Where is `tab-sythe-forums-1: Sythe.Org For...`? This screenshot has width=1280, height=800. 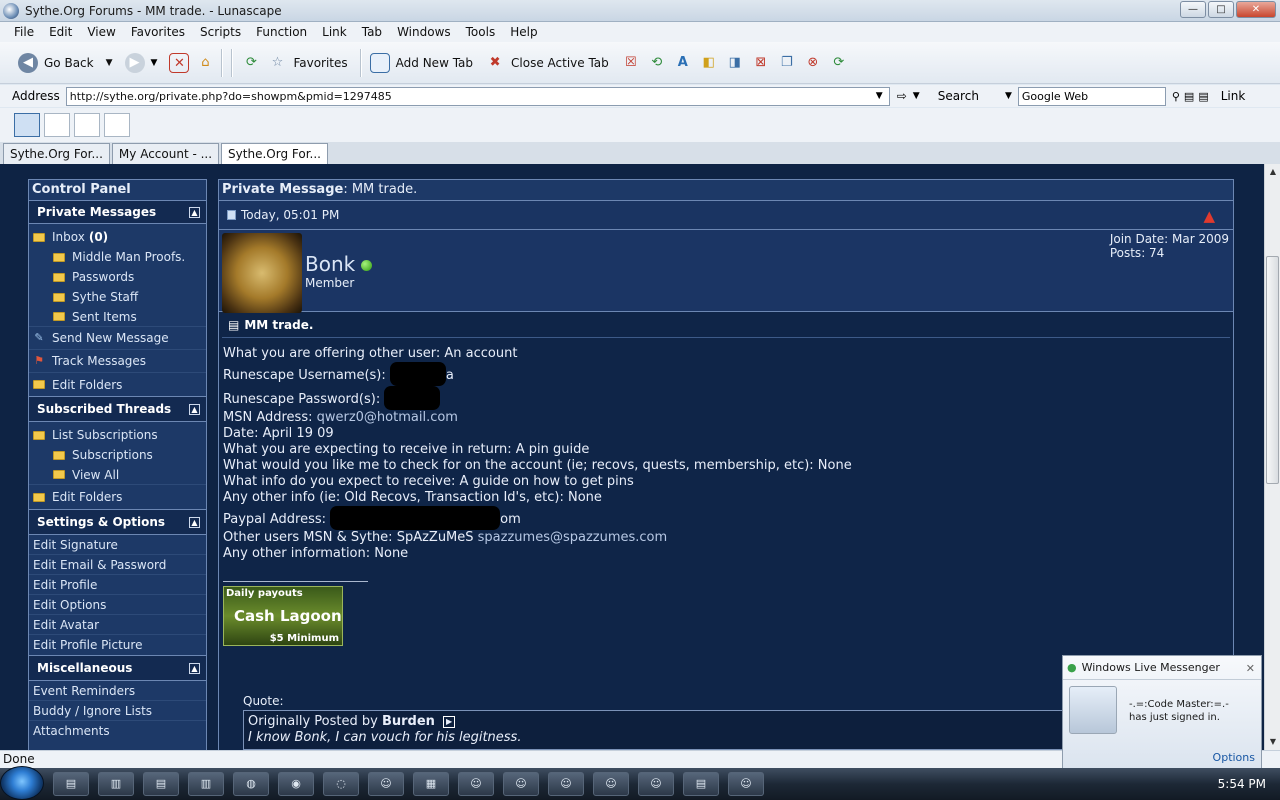 tab-sythe-forums-1: Sythe.Org For... is located at coordinates (56, 153).